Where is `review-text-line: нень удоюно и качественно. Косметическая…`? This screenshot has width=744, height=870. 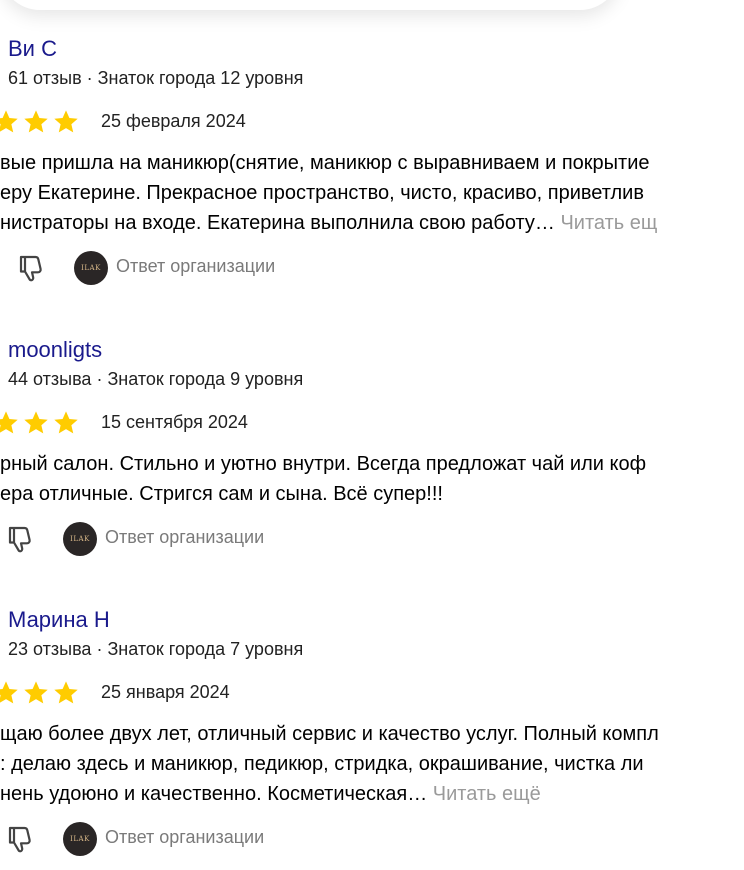
review-text-line: нень удоюно и качественно. Косметическая… is located at coordinates (372, 794).